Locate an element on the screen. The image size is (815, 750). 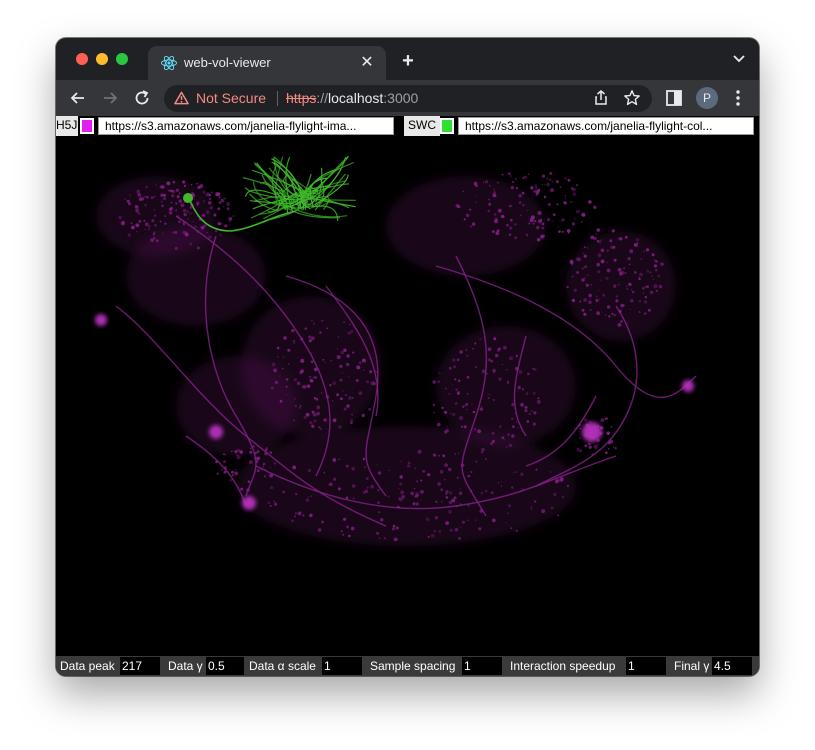
h5j-label: H5J is located at coordinates (67, 126).